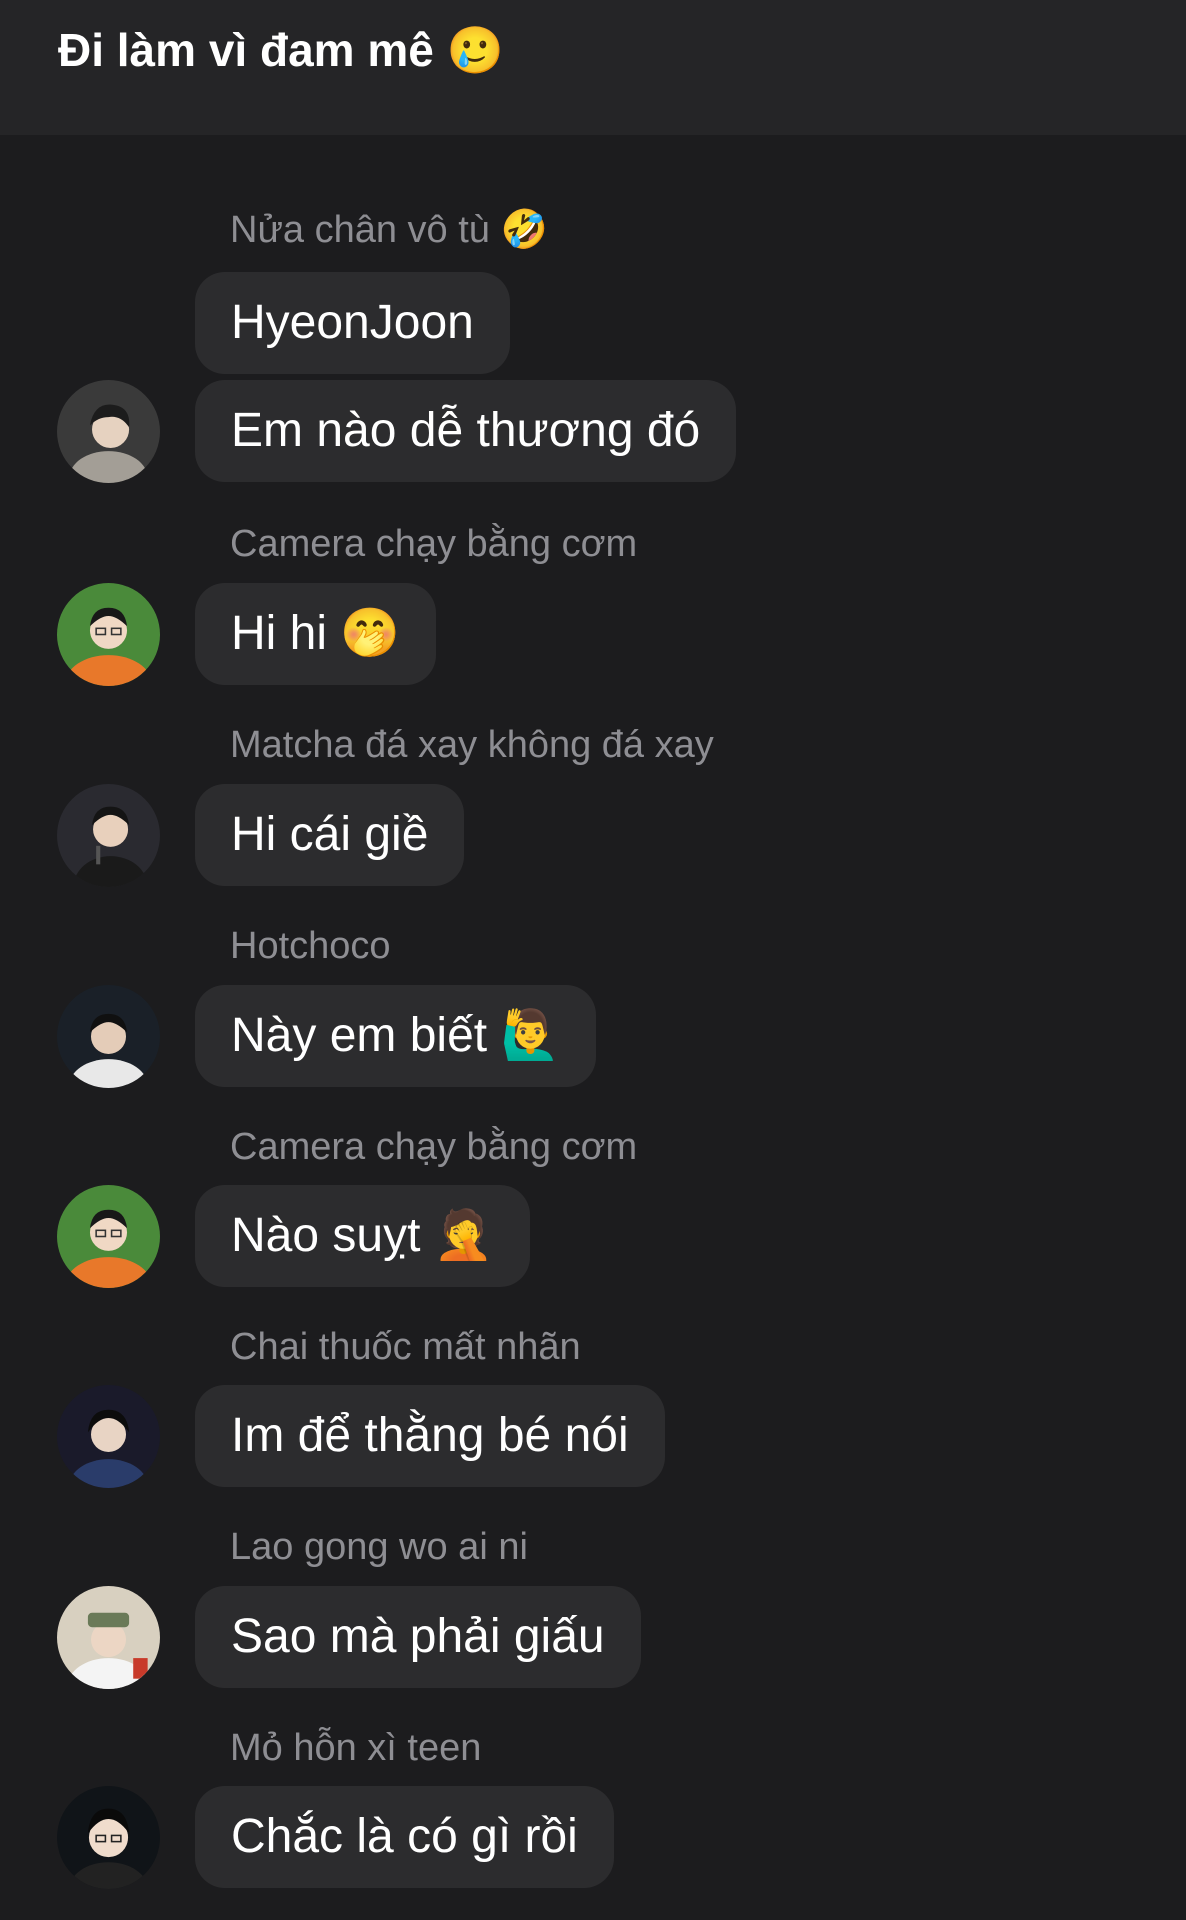 The width and height of the screenshot is (1186, 1920). I want to click on message-bubble: Im để thằng bé nói, so click(430, 1436).